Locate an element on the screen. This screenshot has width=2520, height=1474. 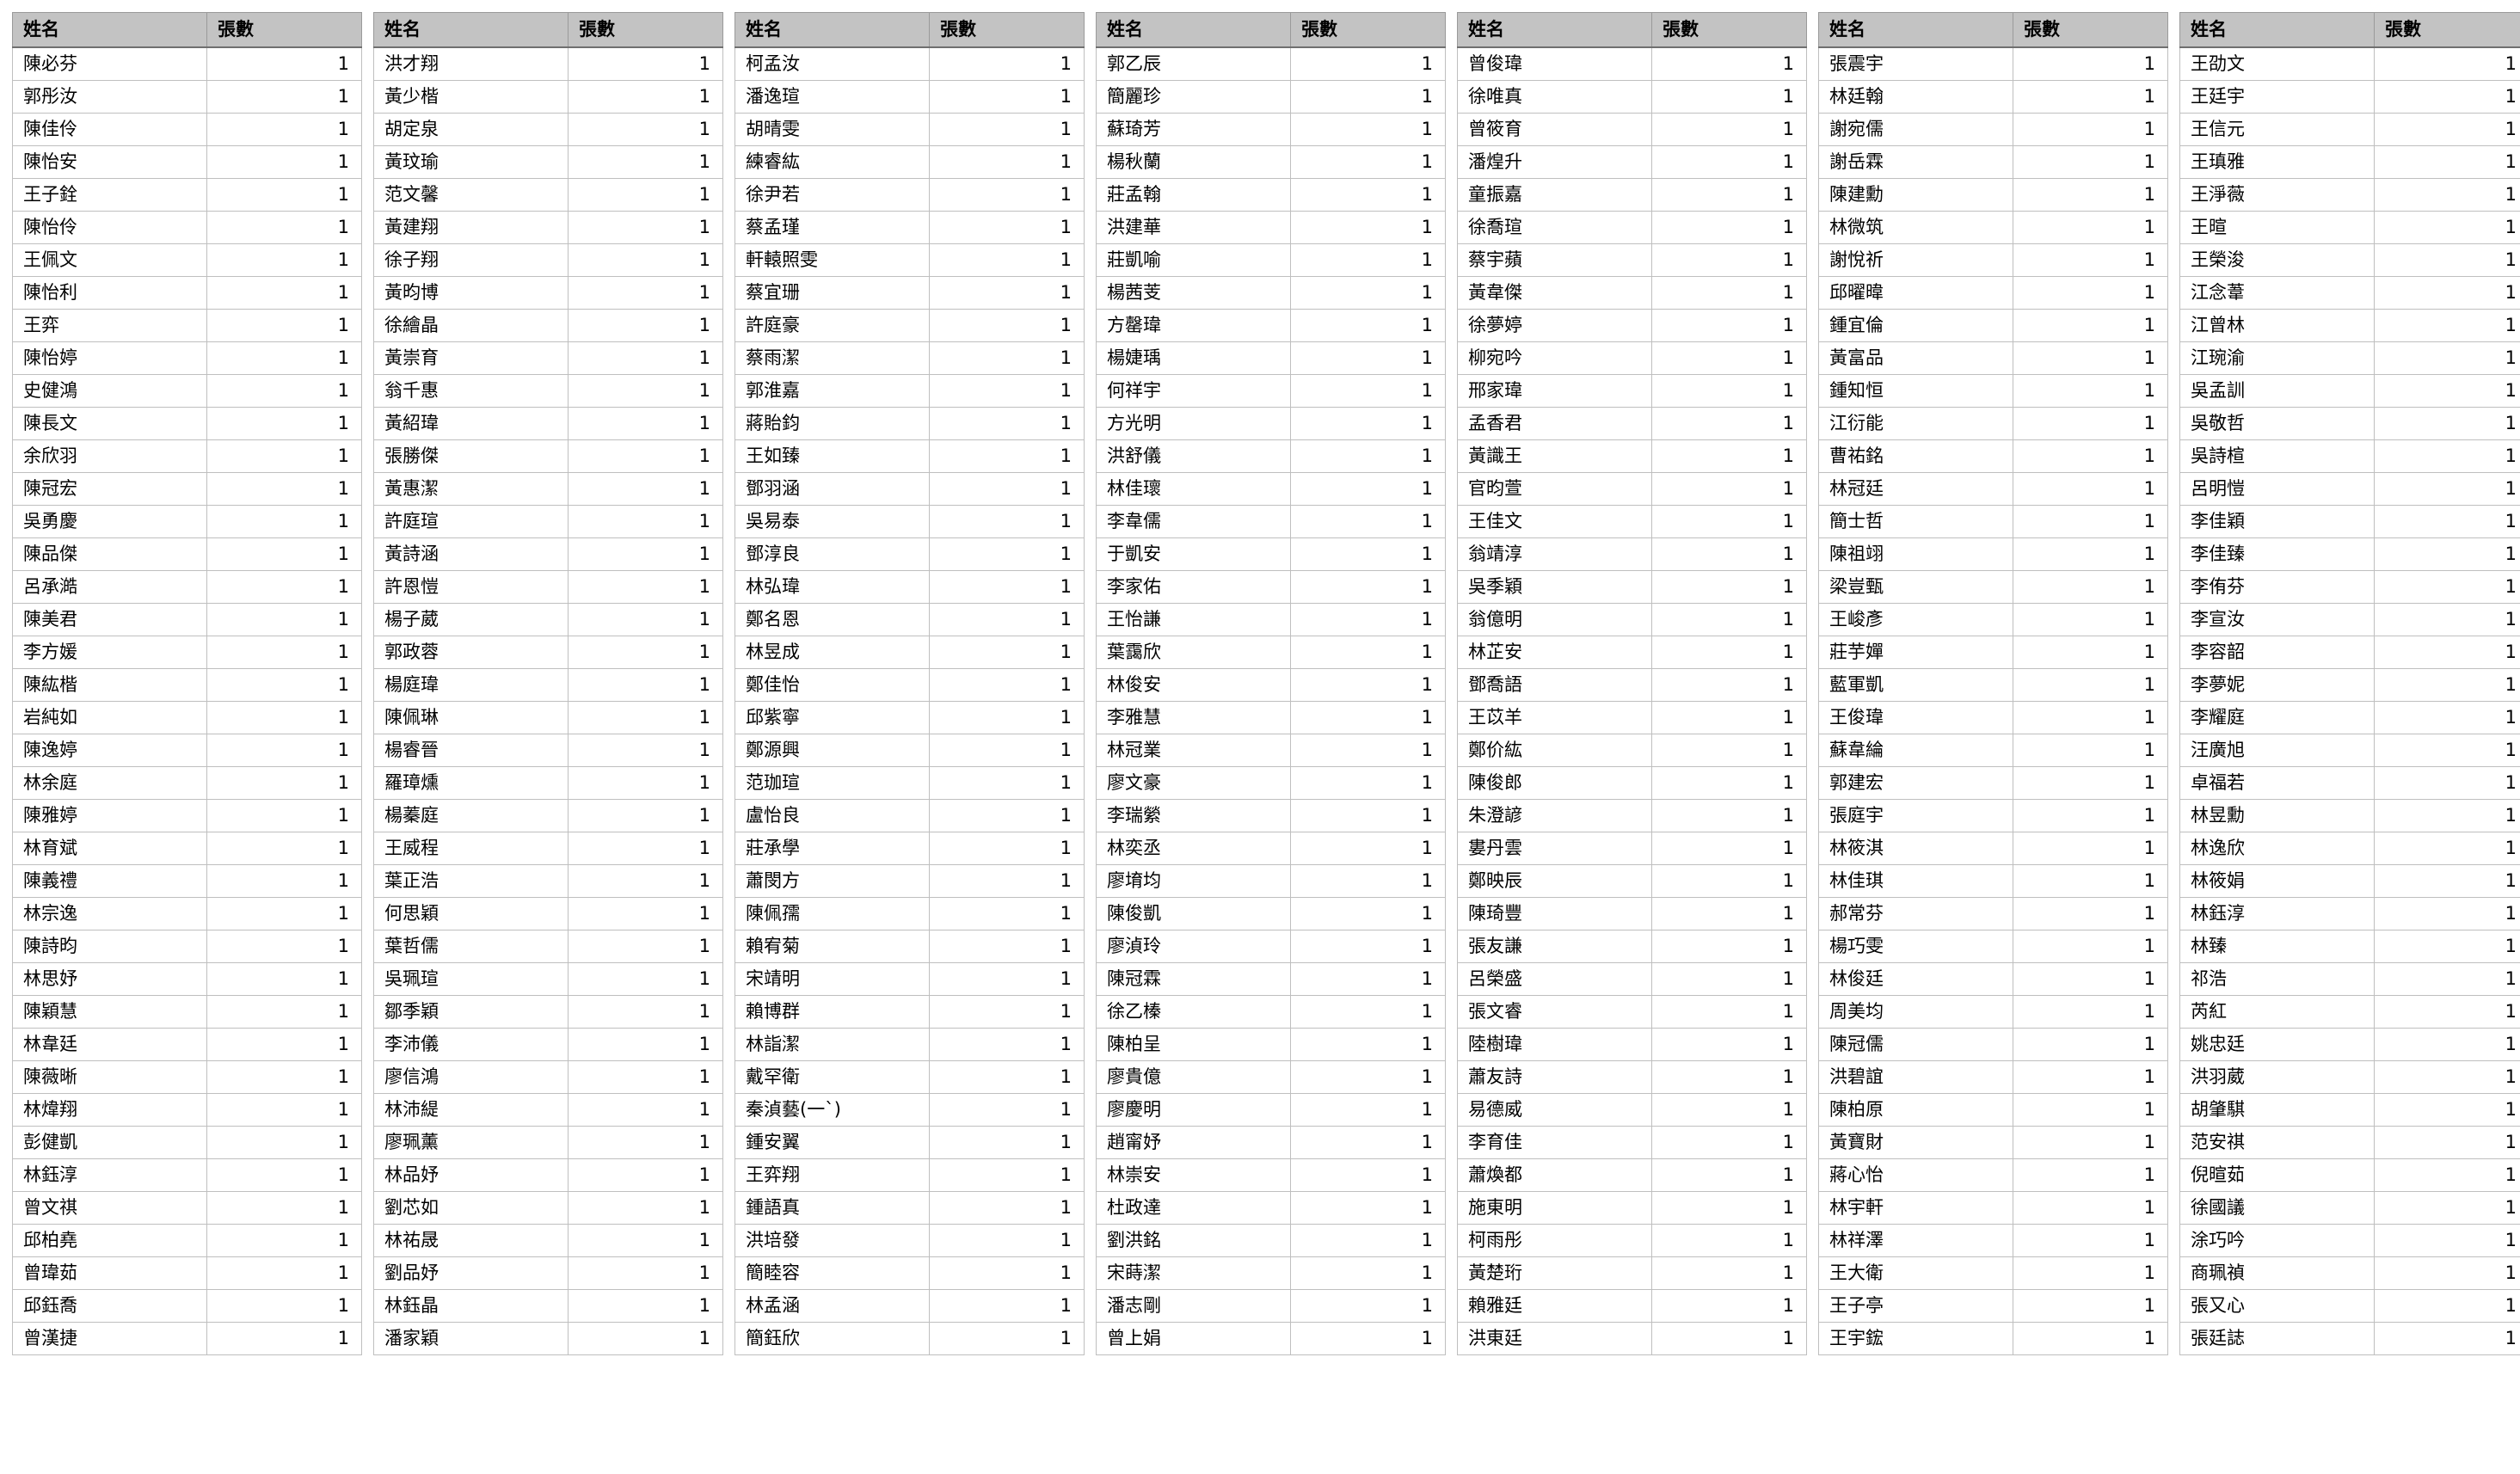
cell-name: 卓福若 is located at coordinates (2277, 783).